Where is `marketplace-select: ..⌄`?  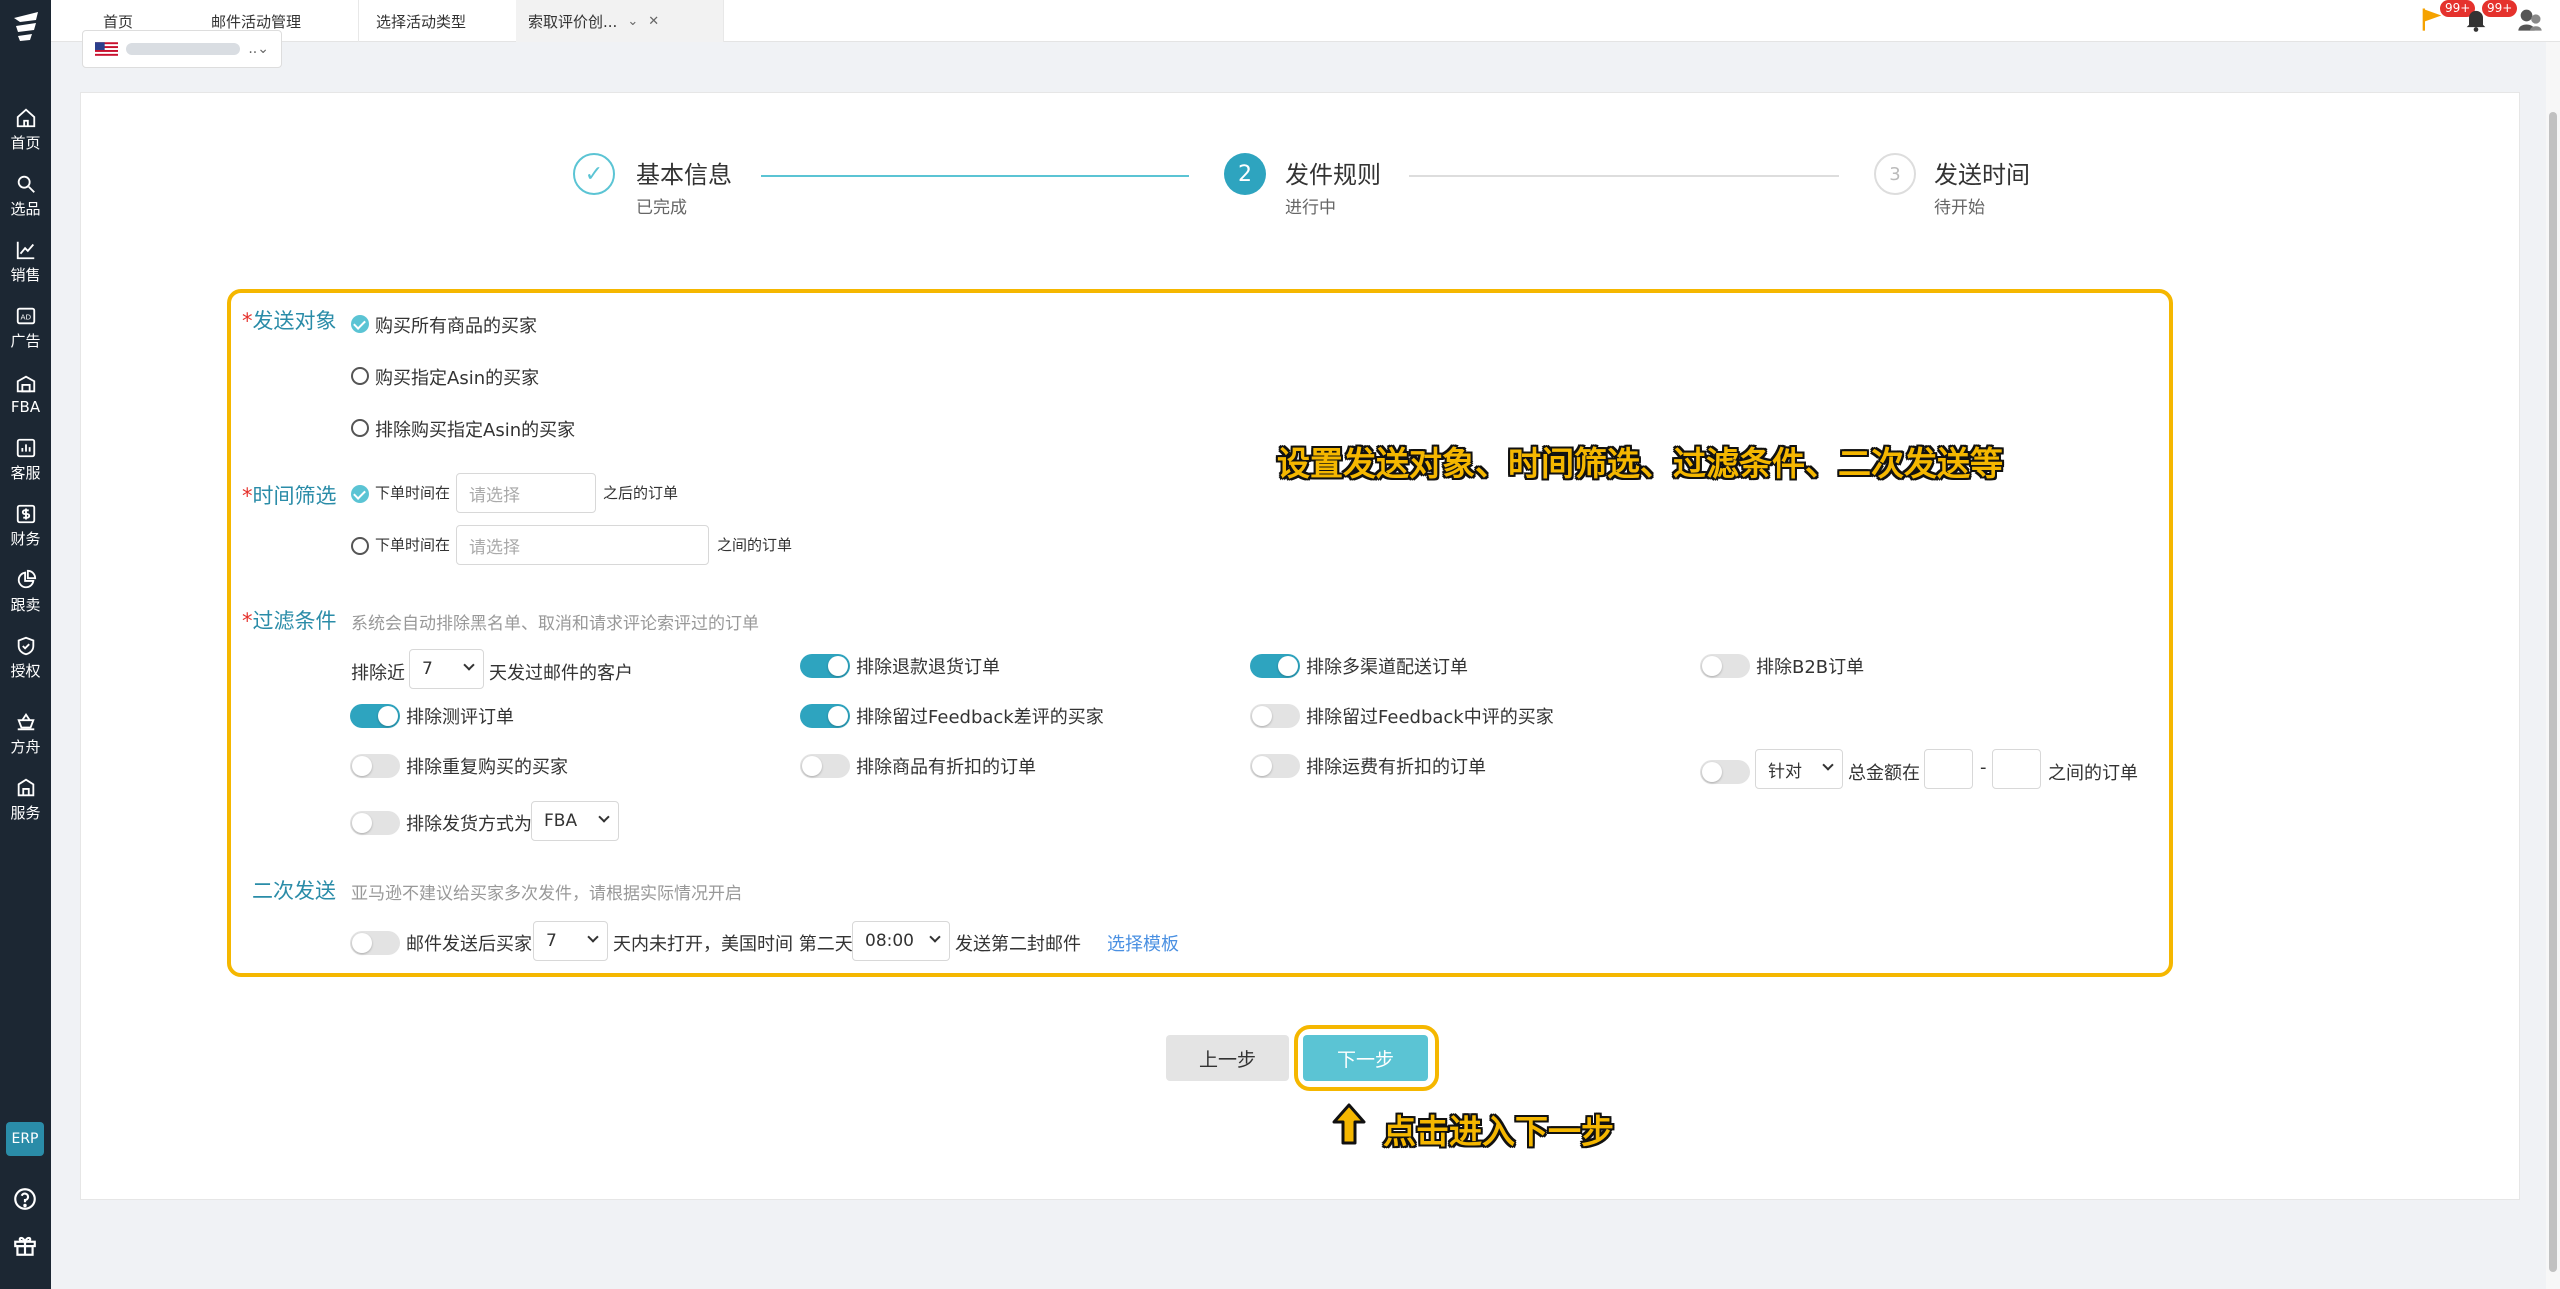
marketplace-select: ..⌄ is located at coordinates (182, 49).